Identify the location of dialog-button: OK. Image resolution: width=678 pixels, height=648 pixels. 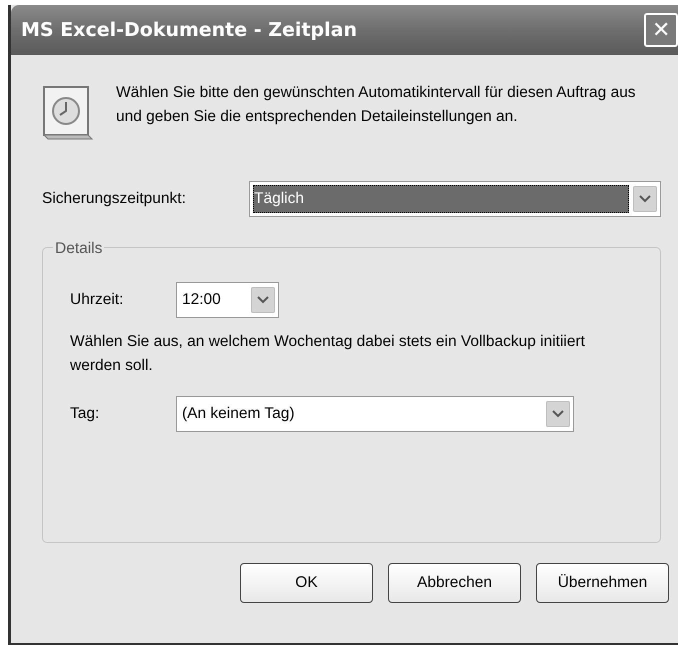
(306, 583).